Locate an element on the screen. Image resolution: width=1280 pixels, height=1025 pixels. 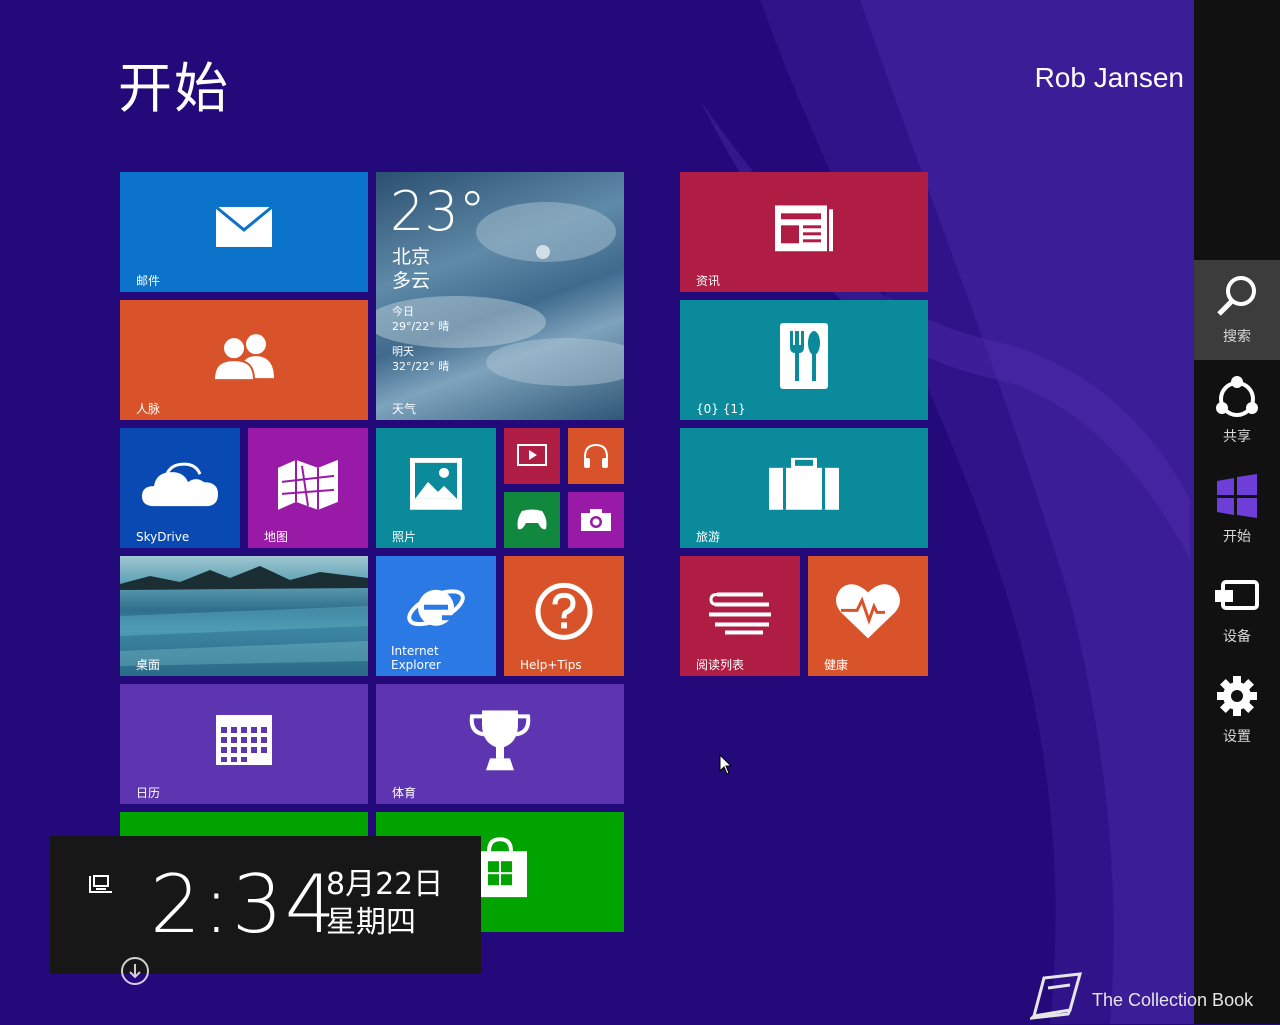
weather-tomorrow-label: 明天 is located at coordinates (403, 351).